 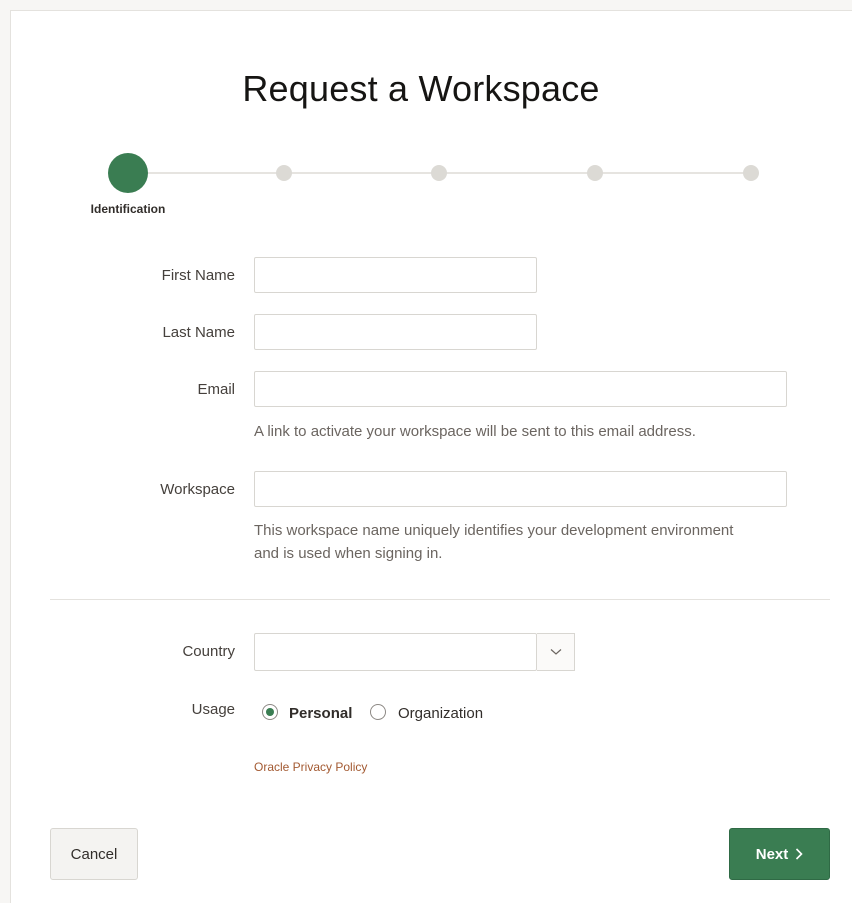 What do you see at coordinates (94, 854) in the screenshot?
I see `cancel-button: Cancel` at bounding box center [94, 854].